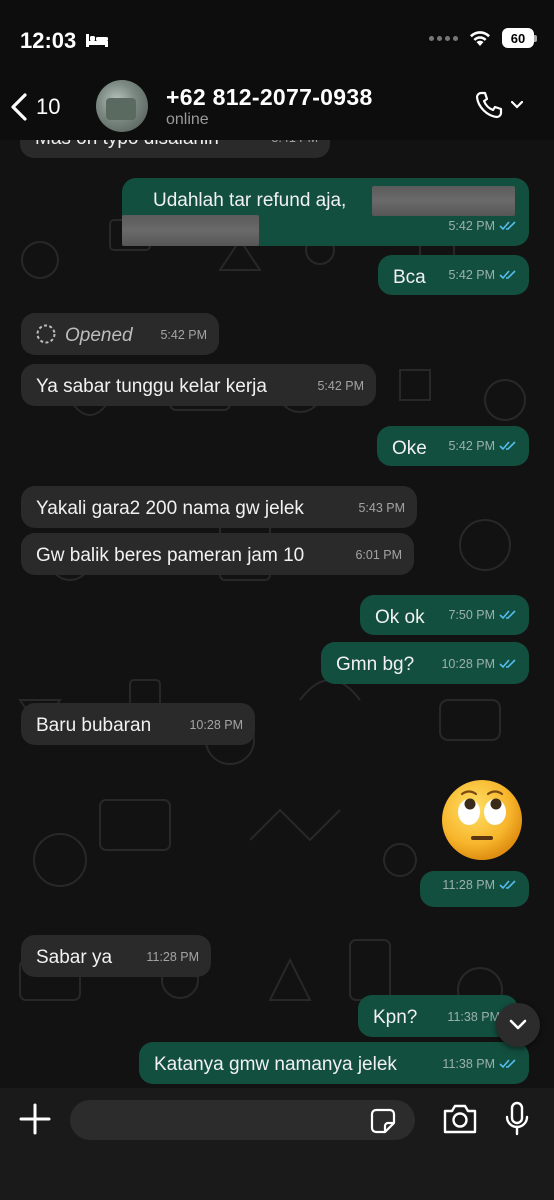 Image resolution: width=554 pixels, height=1200 pixels. Describe the element at coordinates (35, 107) in the screenshot. I see `back-button: 10` at that location.